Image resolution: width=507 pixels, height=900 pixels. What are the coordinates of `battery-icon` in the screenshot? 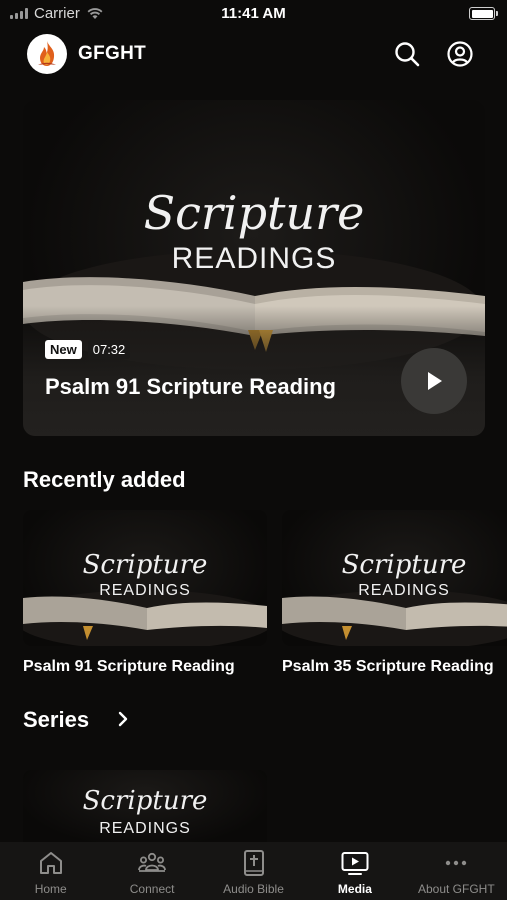 It's located at (483, 13).